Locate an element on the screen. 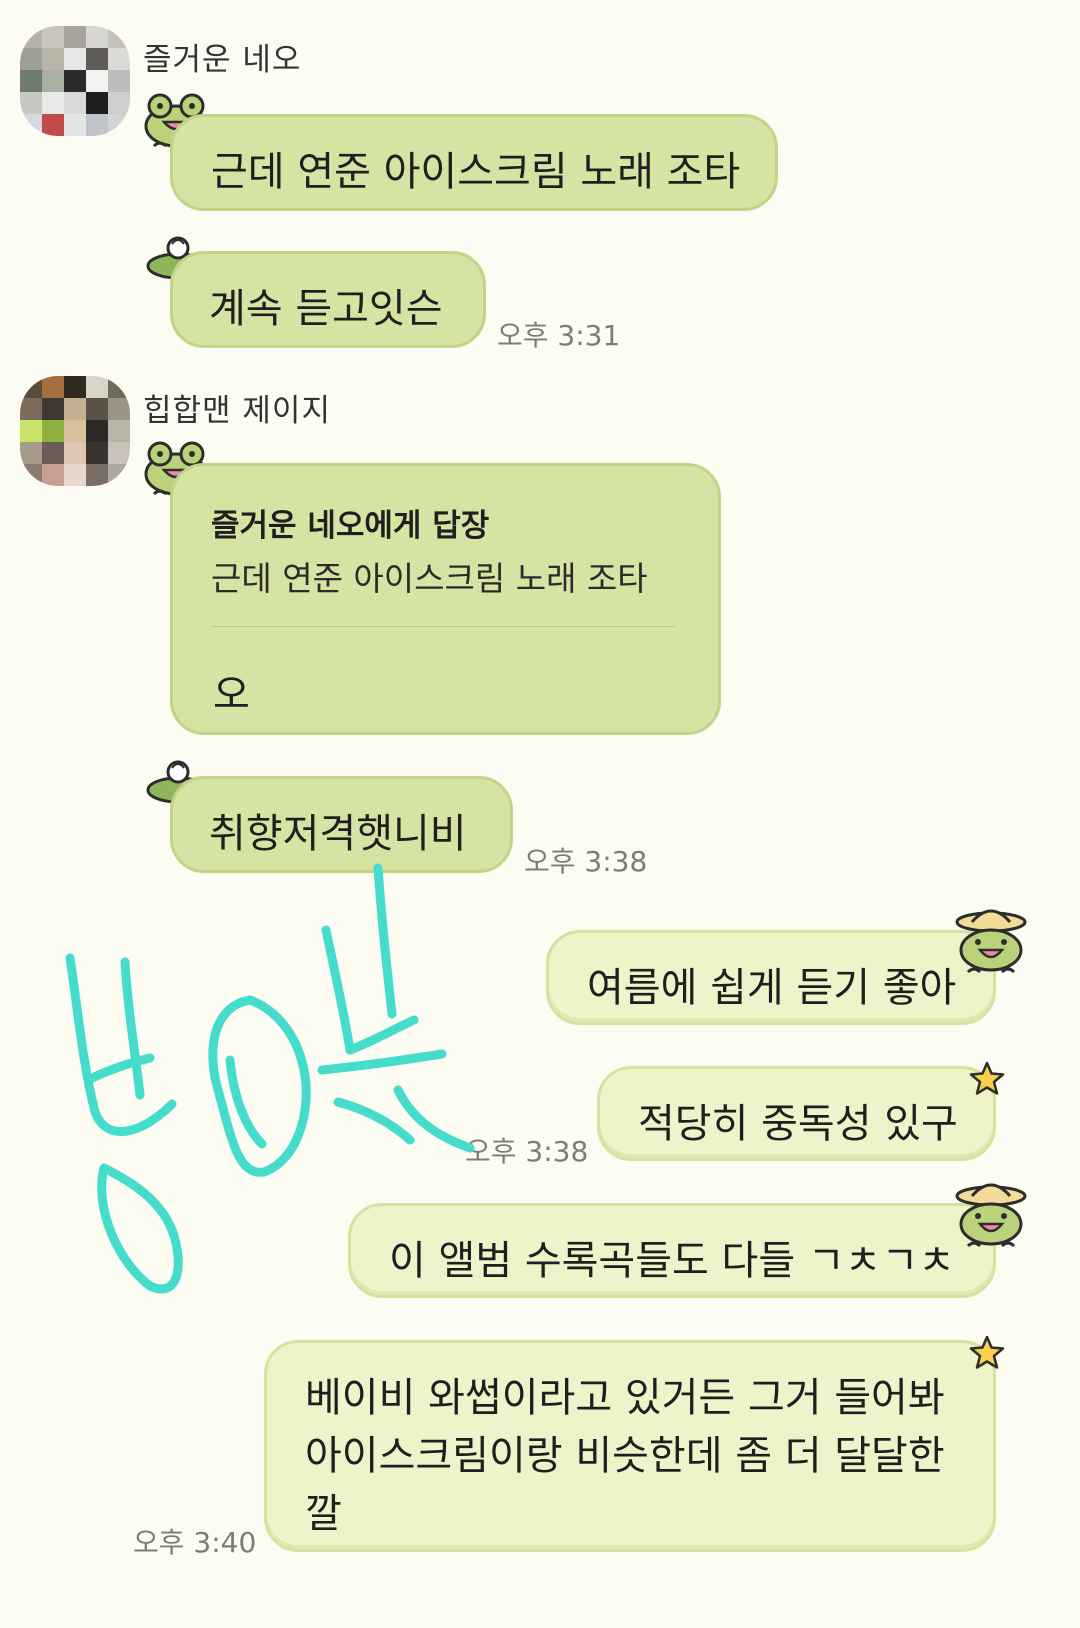 Image resolution: width=1080 pixels, height=1628 pixels. handwritten-annotation is located at coordinates (270, 1078).